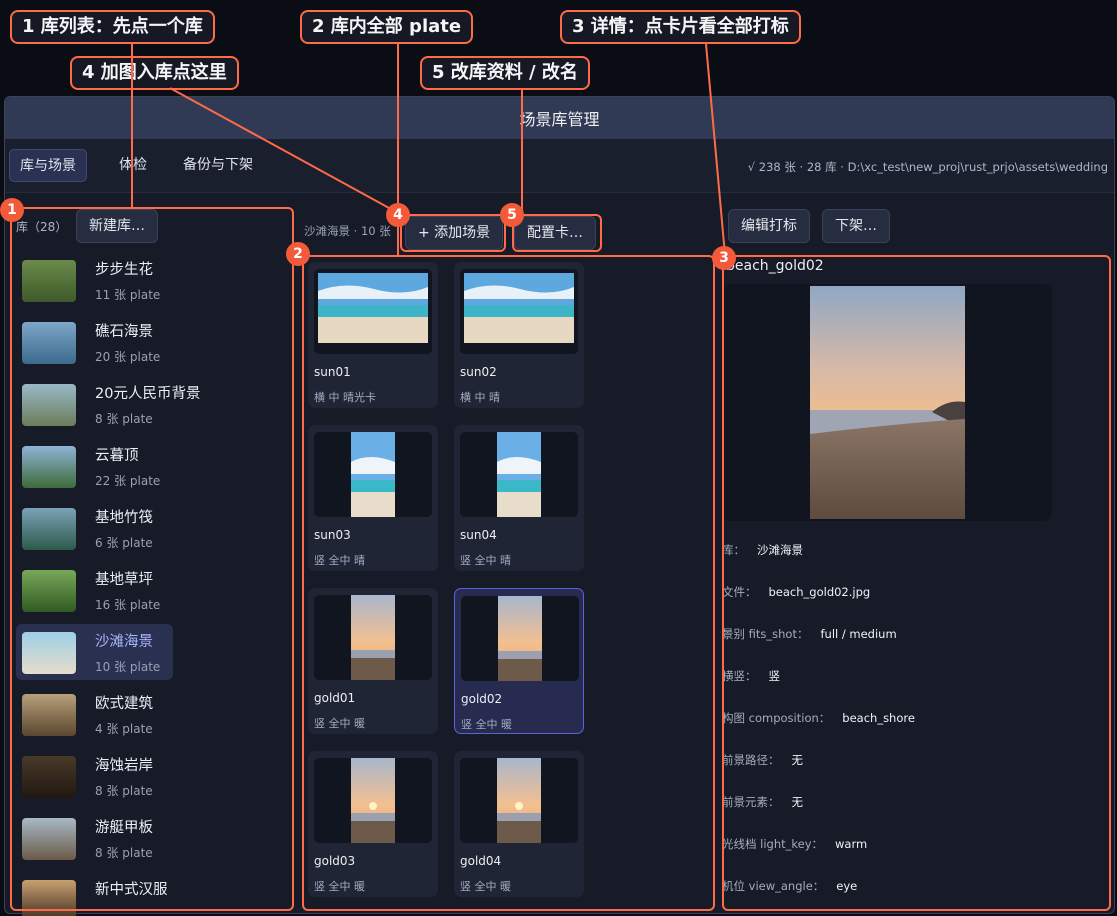  Describe the element at coordinates (345, 397) in the screenshot. I see `plate-tags: 横 中 晴光卡` at that location.